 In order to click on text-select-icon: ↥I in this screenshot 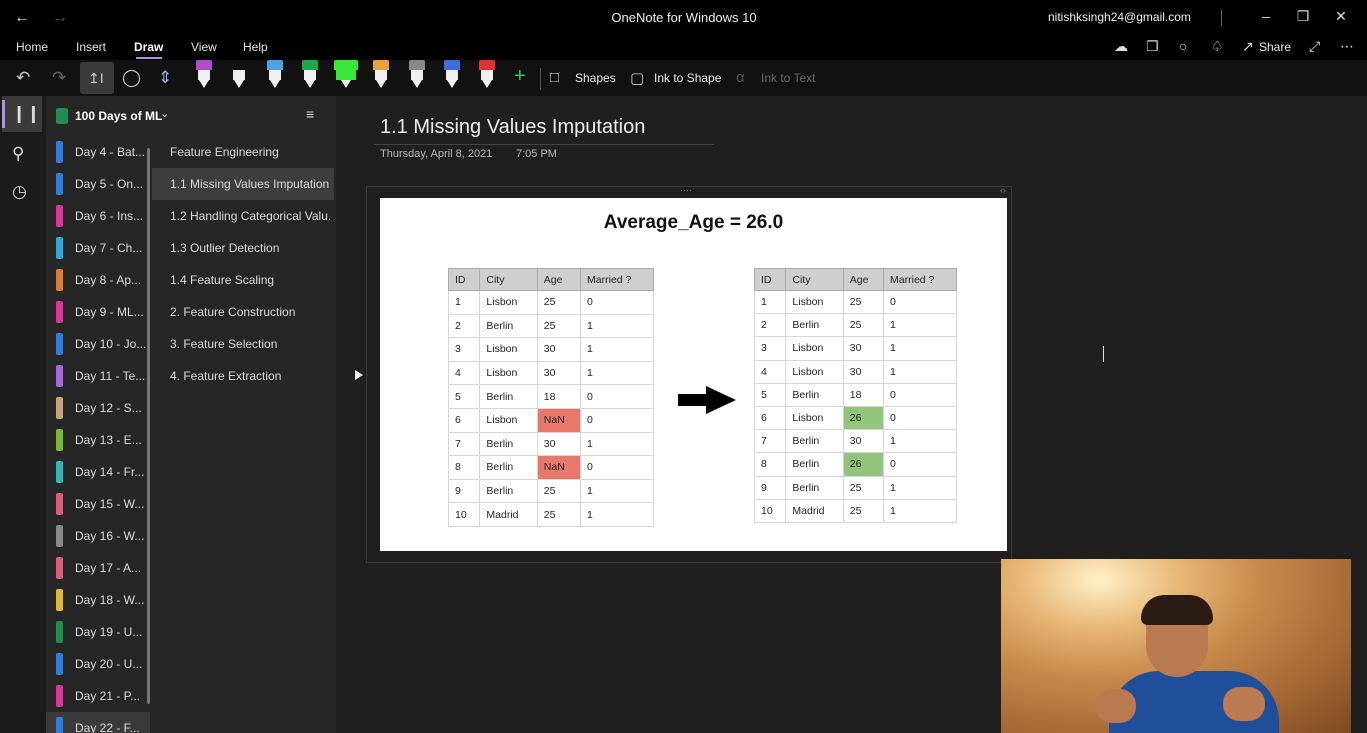, I will do `click(96, 78)`.